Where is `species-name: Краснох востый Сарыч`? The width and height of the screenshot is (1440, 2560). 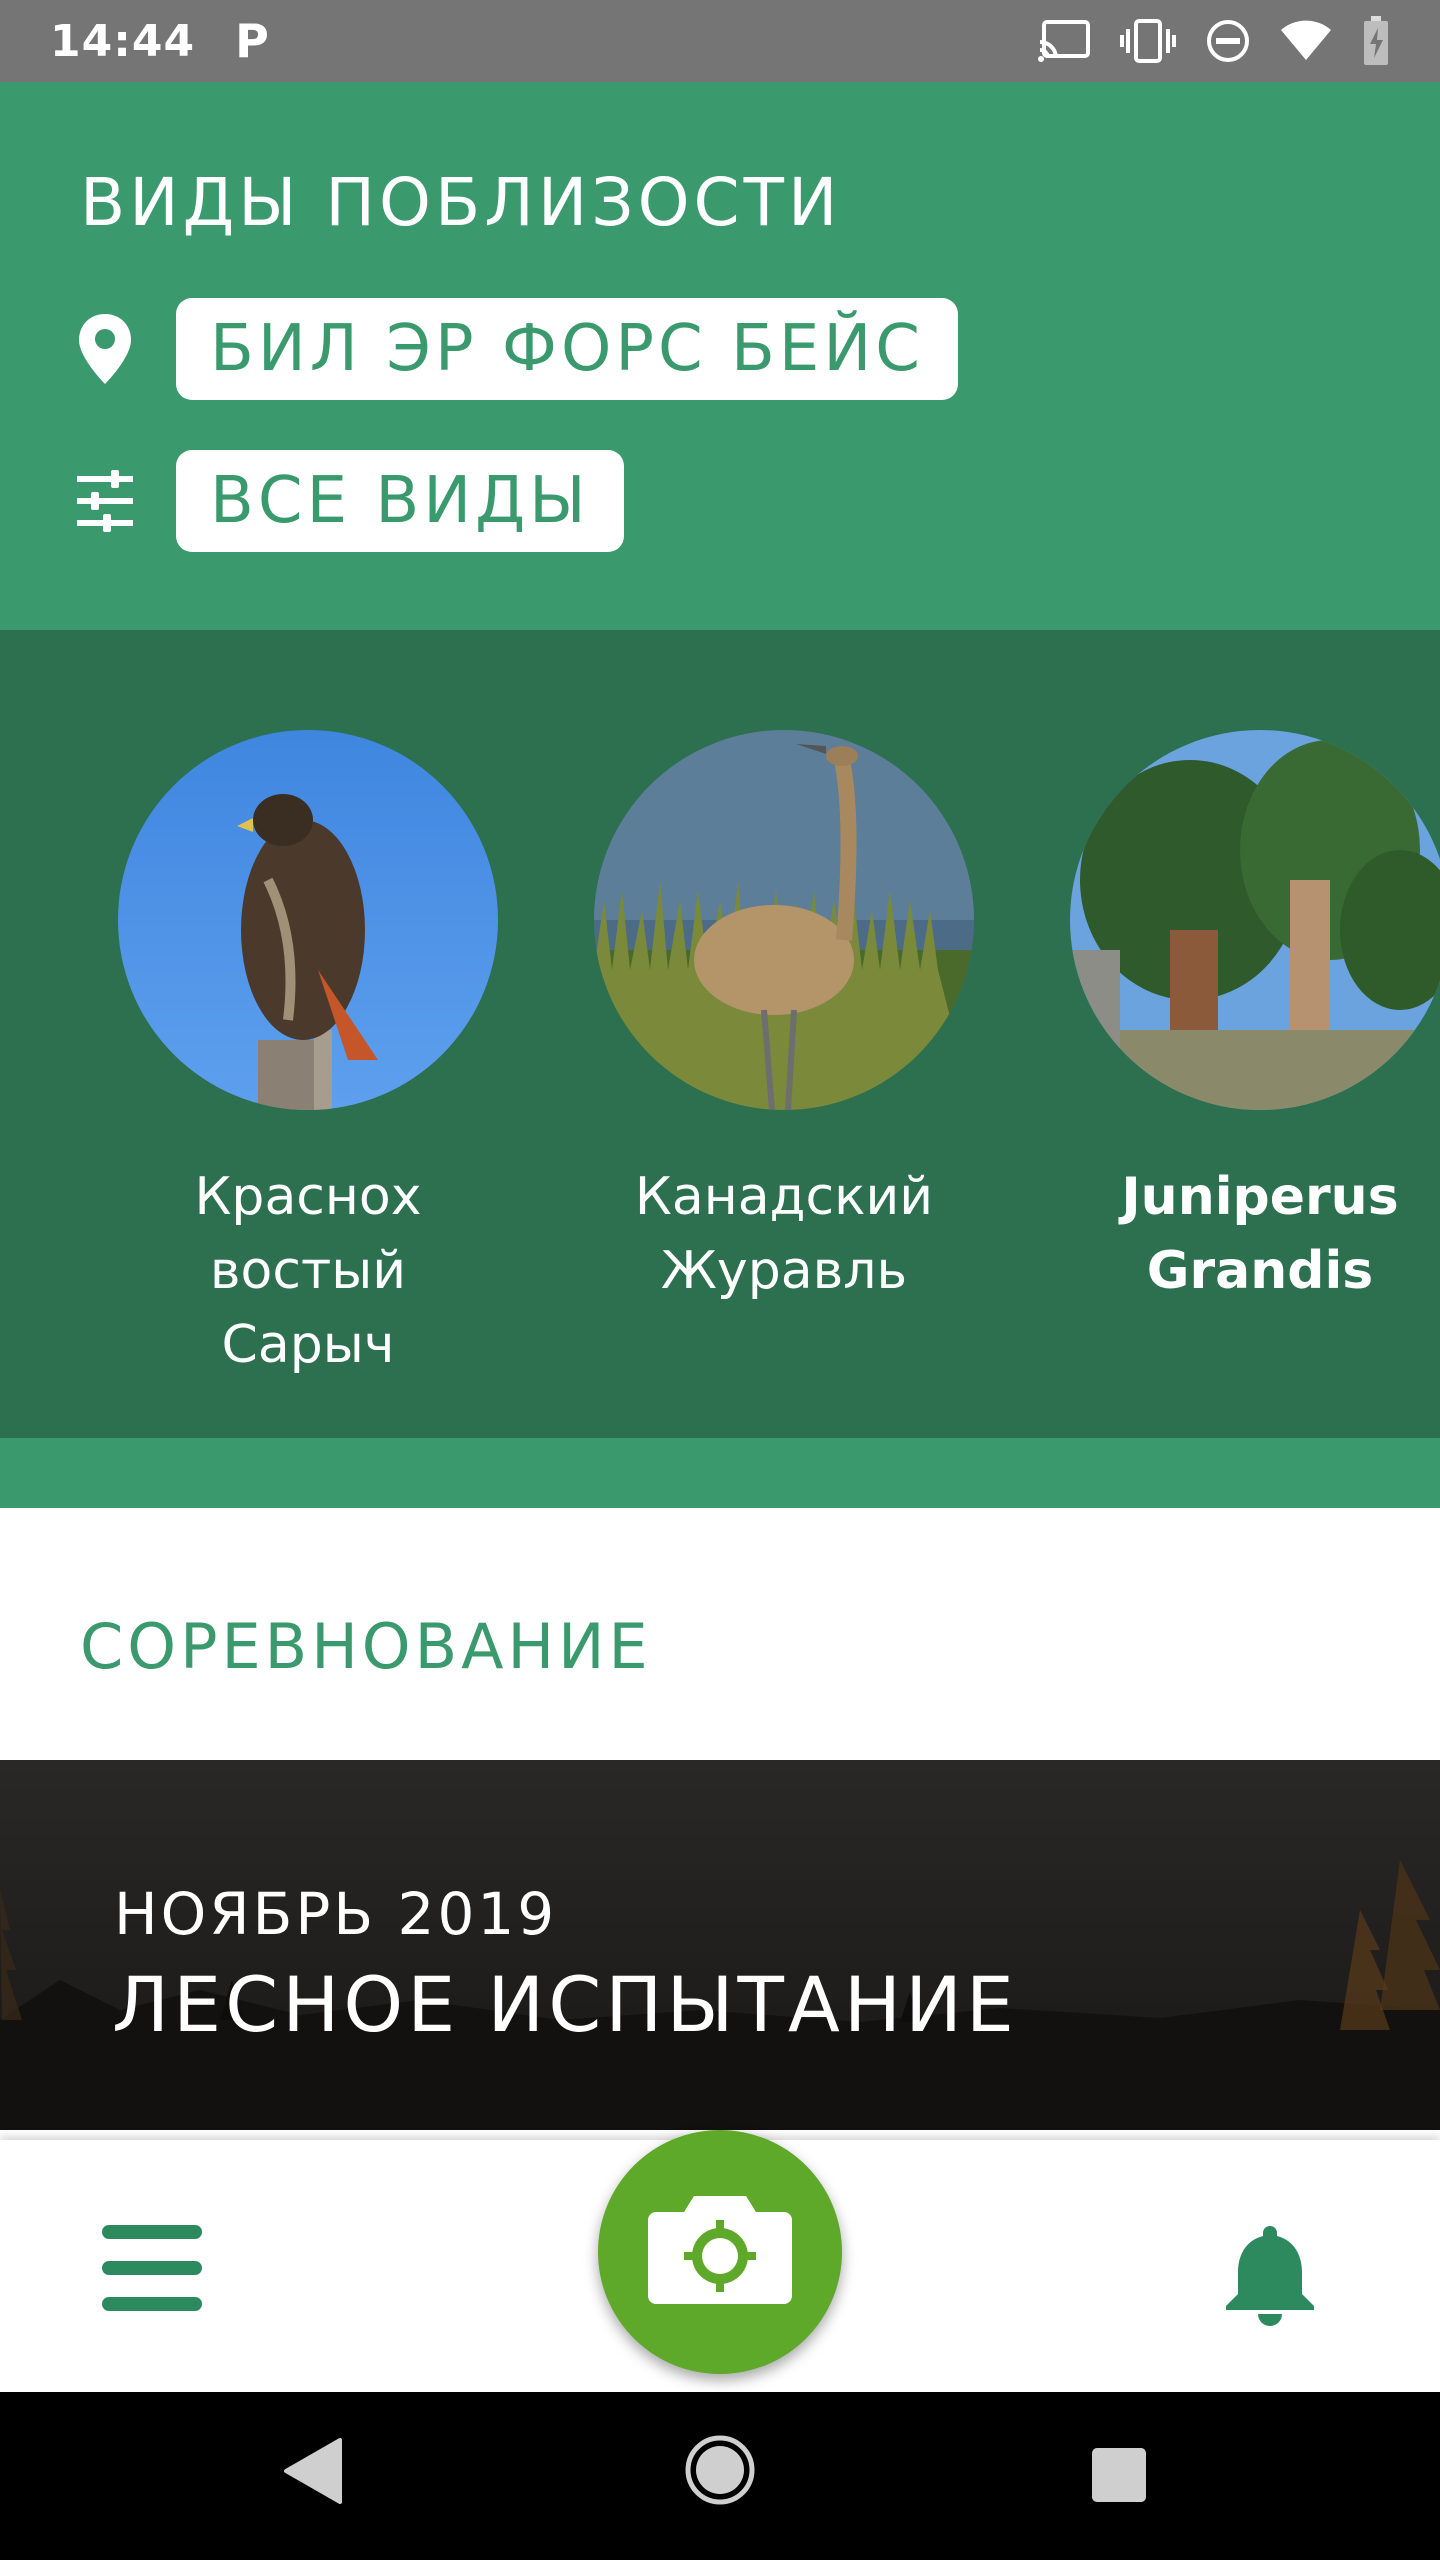 species-name: Краснох востый Сарыч is located at coordinates (308, 1271).